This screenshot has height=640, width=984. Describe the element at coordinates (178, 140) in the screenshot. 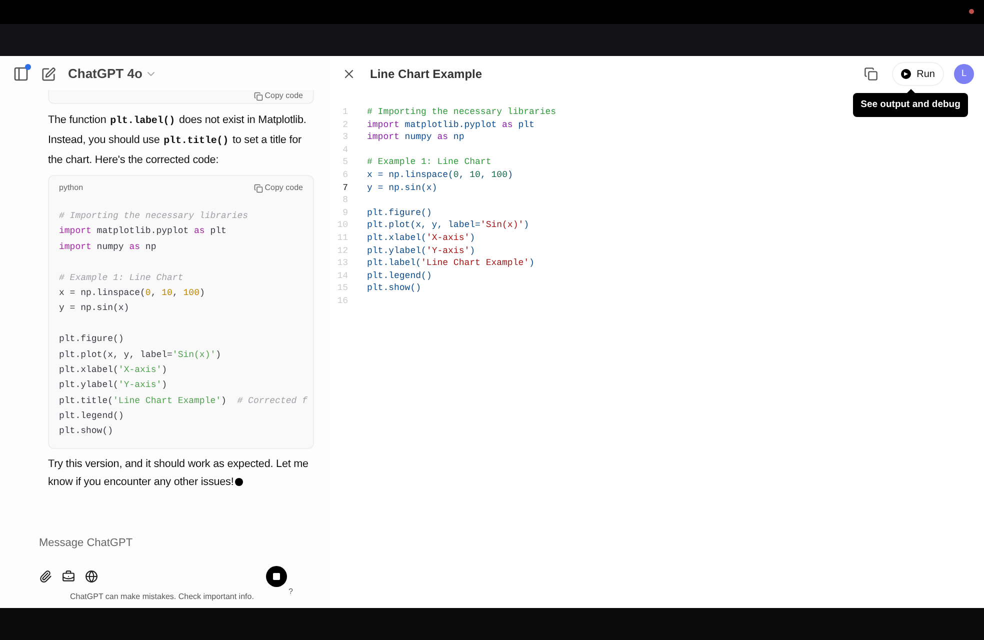

I see `assistant-message: The function plt.label() does not exist in Matplotlib. Instead, you should use plt.title() to set a title for the chart. Here's the corrected code:` at that location.